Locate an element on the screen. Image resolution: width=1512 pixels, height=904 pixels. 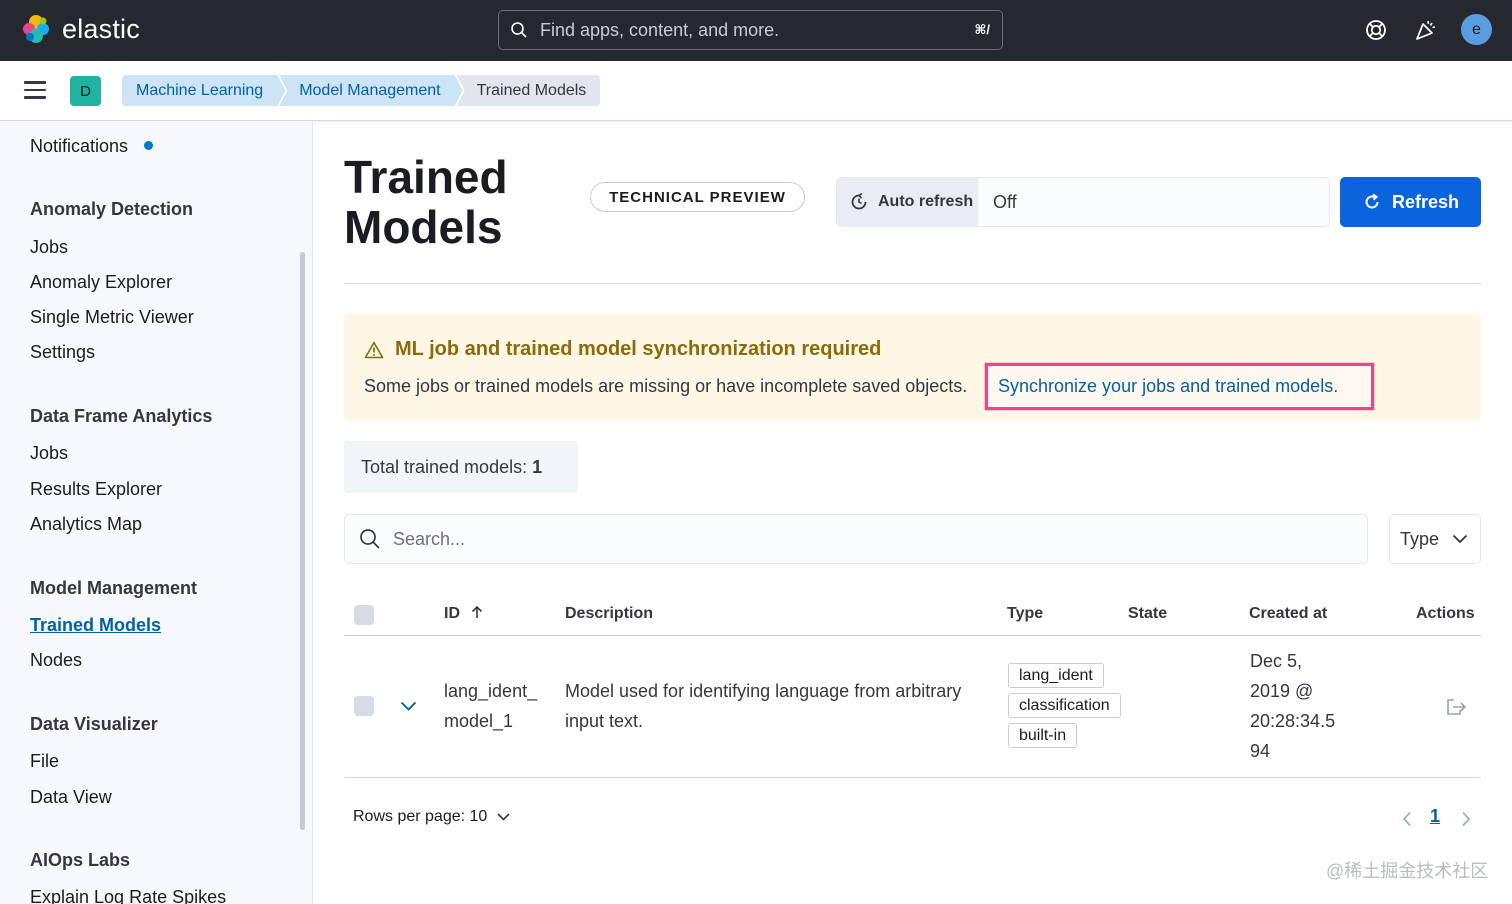
page-title-line2: Models is located at coordinates (423, 227).